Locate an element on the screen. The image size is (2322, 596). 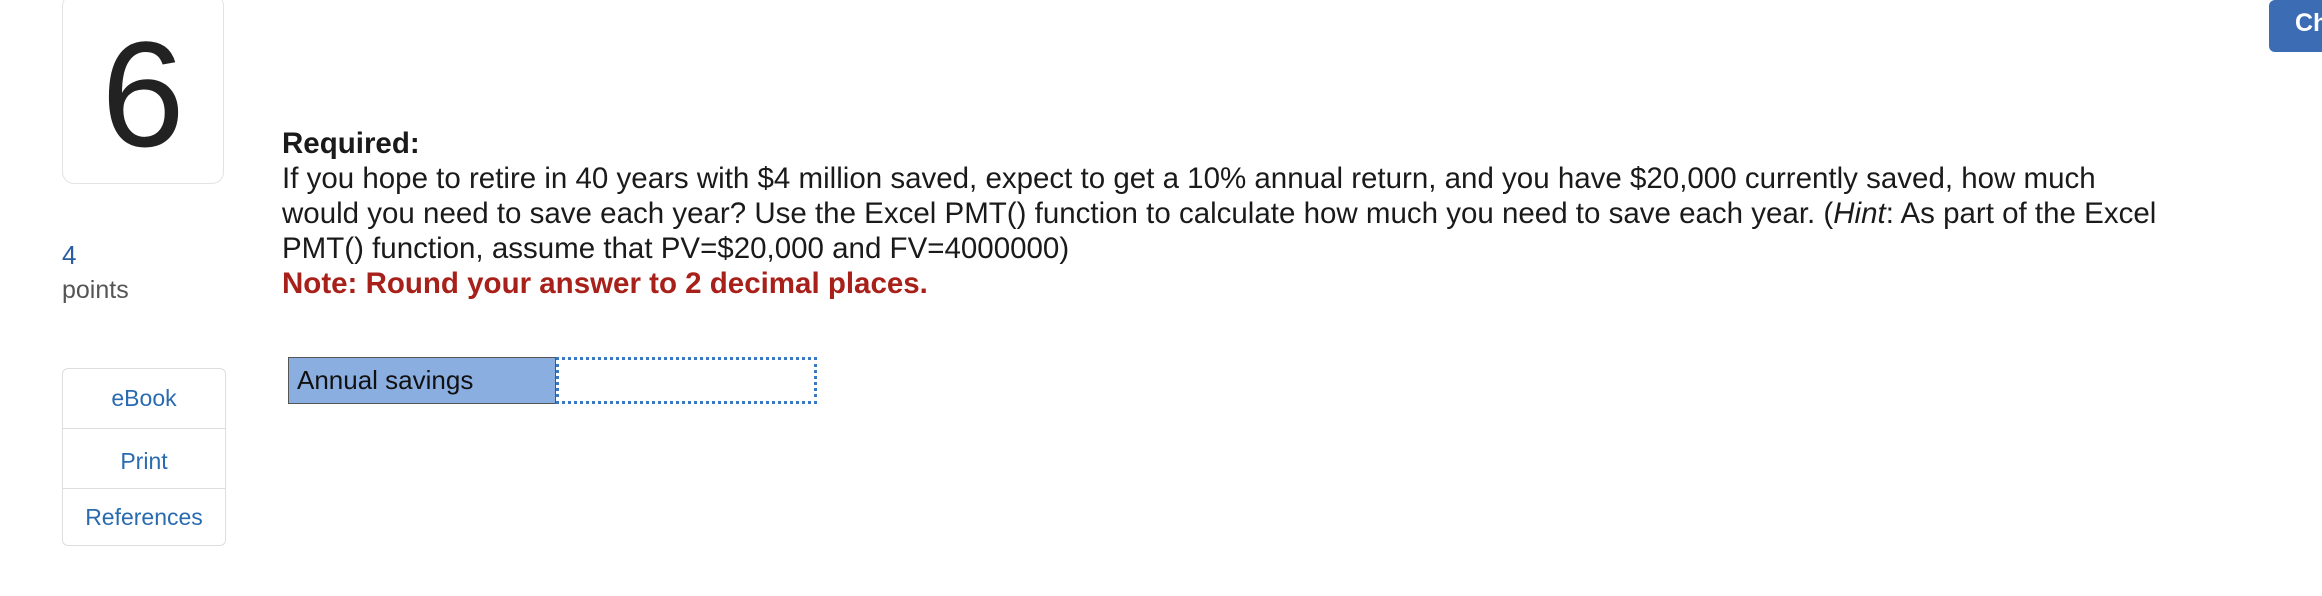
points-value: 4 is located at coordinates (69, 255).